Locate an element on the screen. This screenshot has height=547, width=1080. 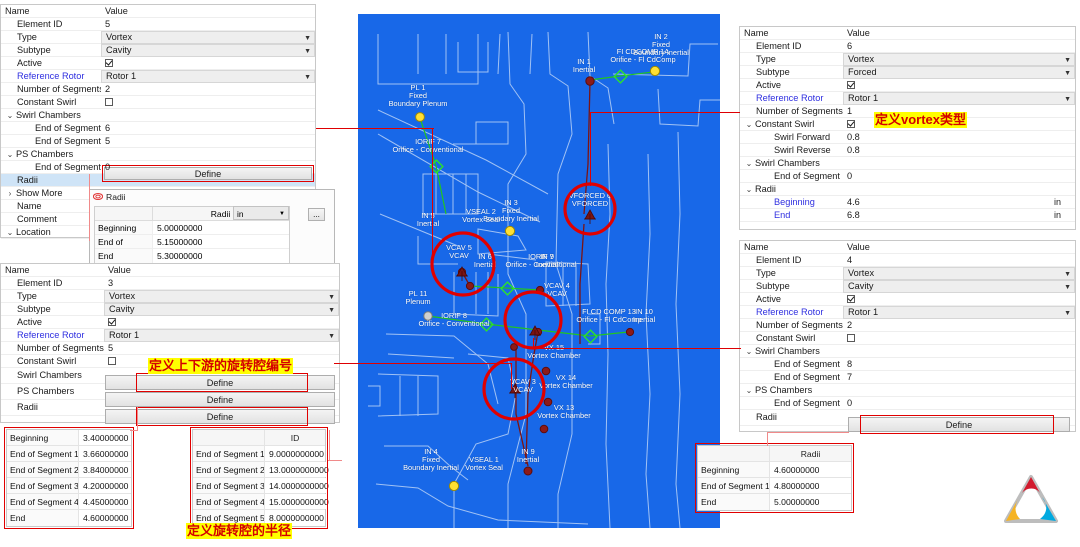
table-row: End of Segment 1 4.80000000 is located at coordinates (774, 486).